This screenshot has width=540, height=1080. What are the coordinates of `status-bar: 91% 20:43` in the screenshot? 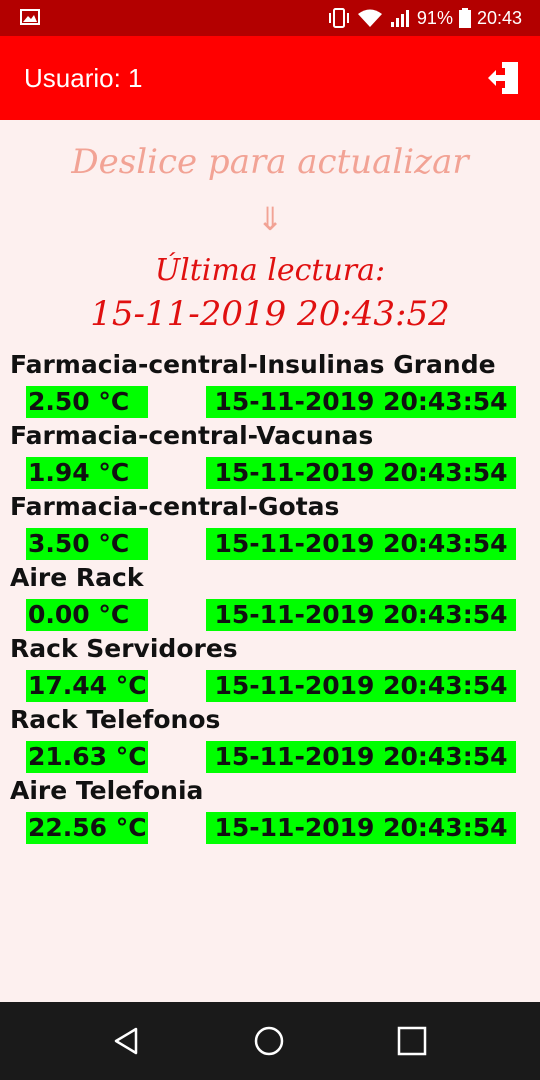 It's located at (270, 18).